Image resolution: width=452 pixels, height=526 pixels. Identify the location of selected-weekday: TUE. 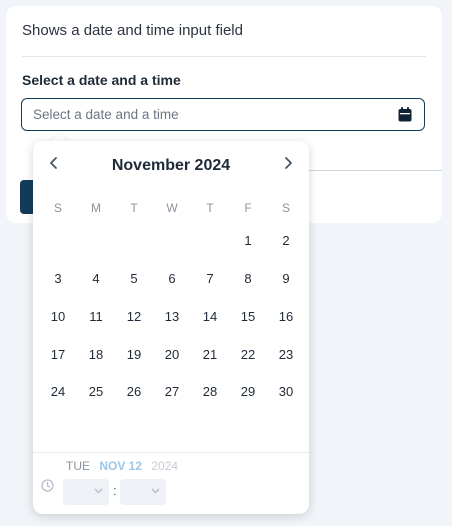
(78, 466).